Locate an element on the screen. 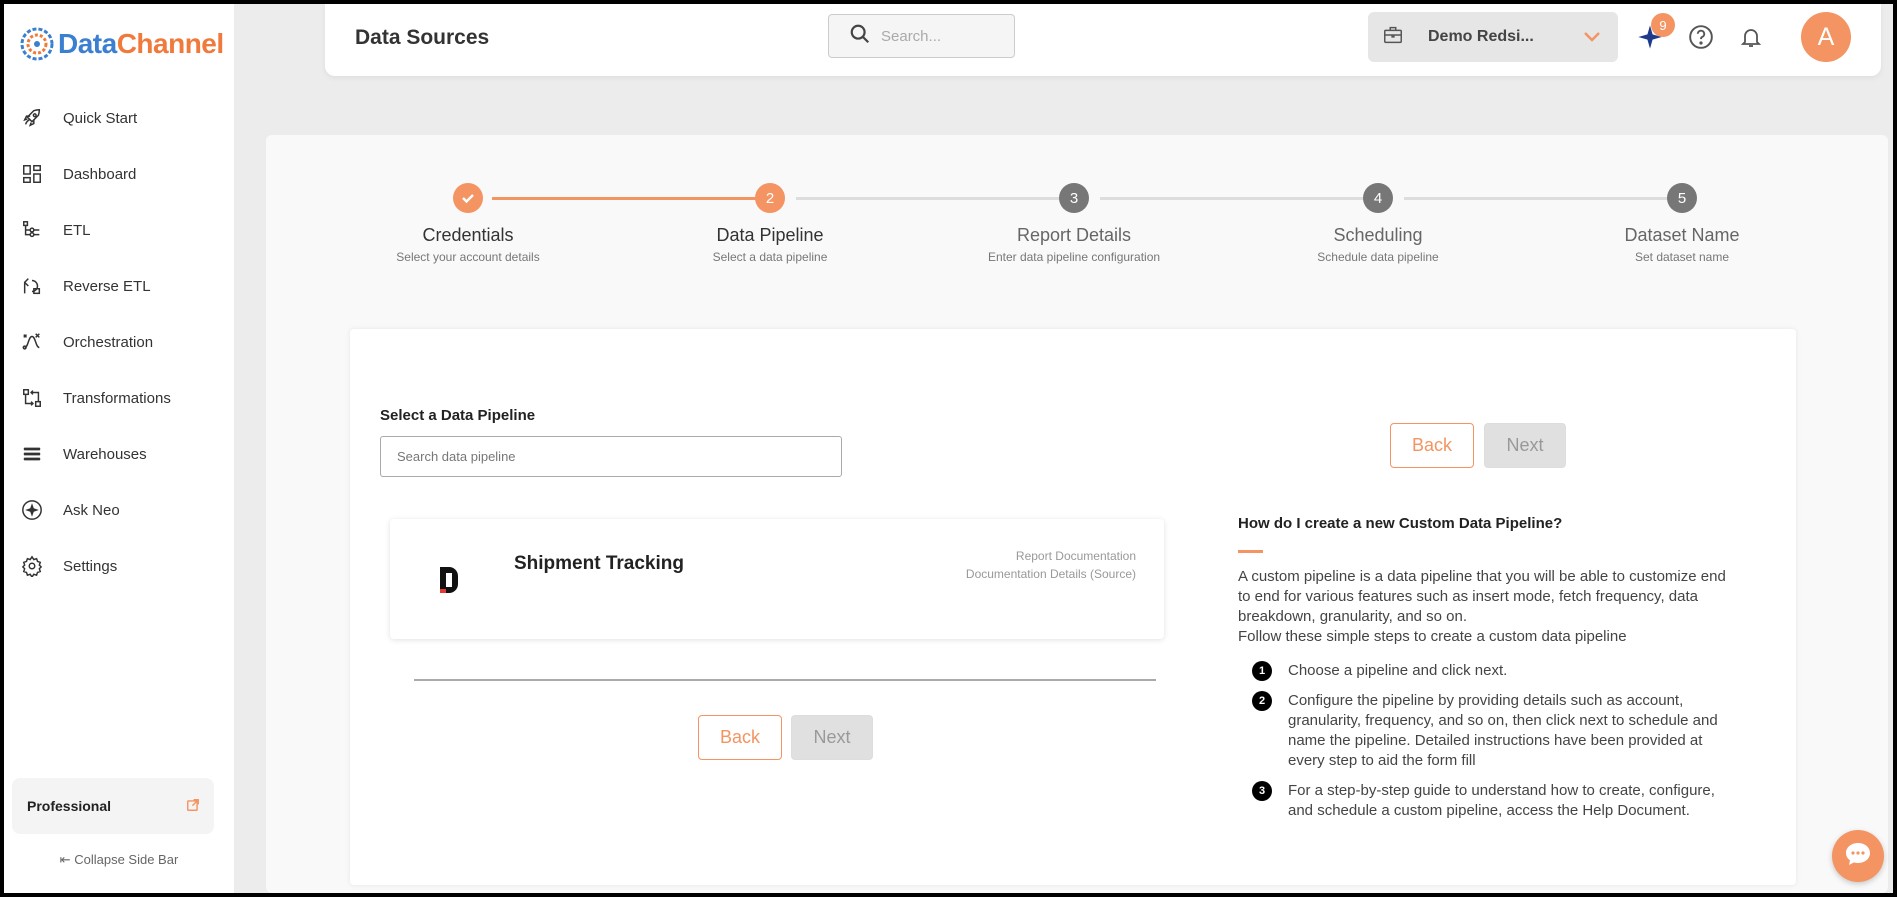  step-title: Credentials is located at coordinates (468, 235).